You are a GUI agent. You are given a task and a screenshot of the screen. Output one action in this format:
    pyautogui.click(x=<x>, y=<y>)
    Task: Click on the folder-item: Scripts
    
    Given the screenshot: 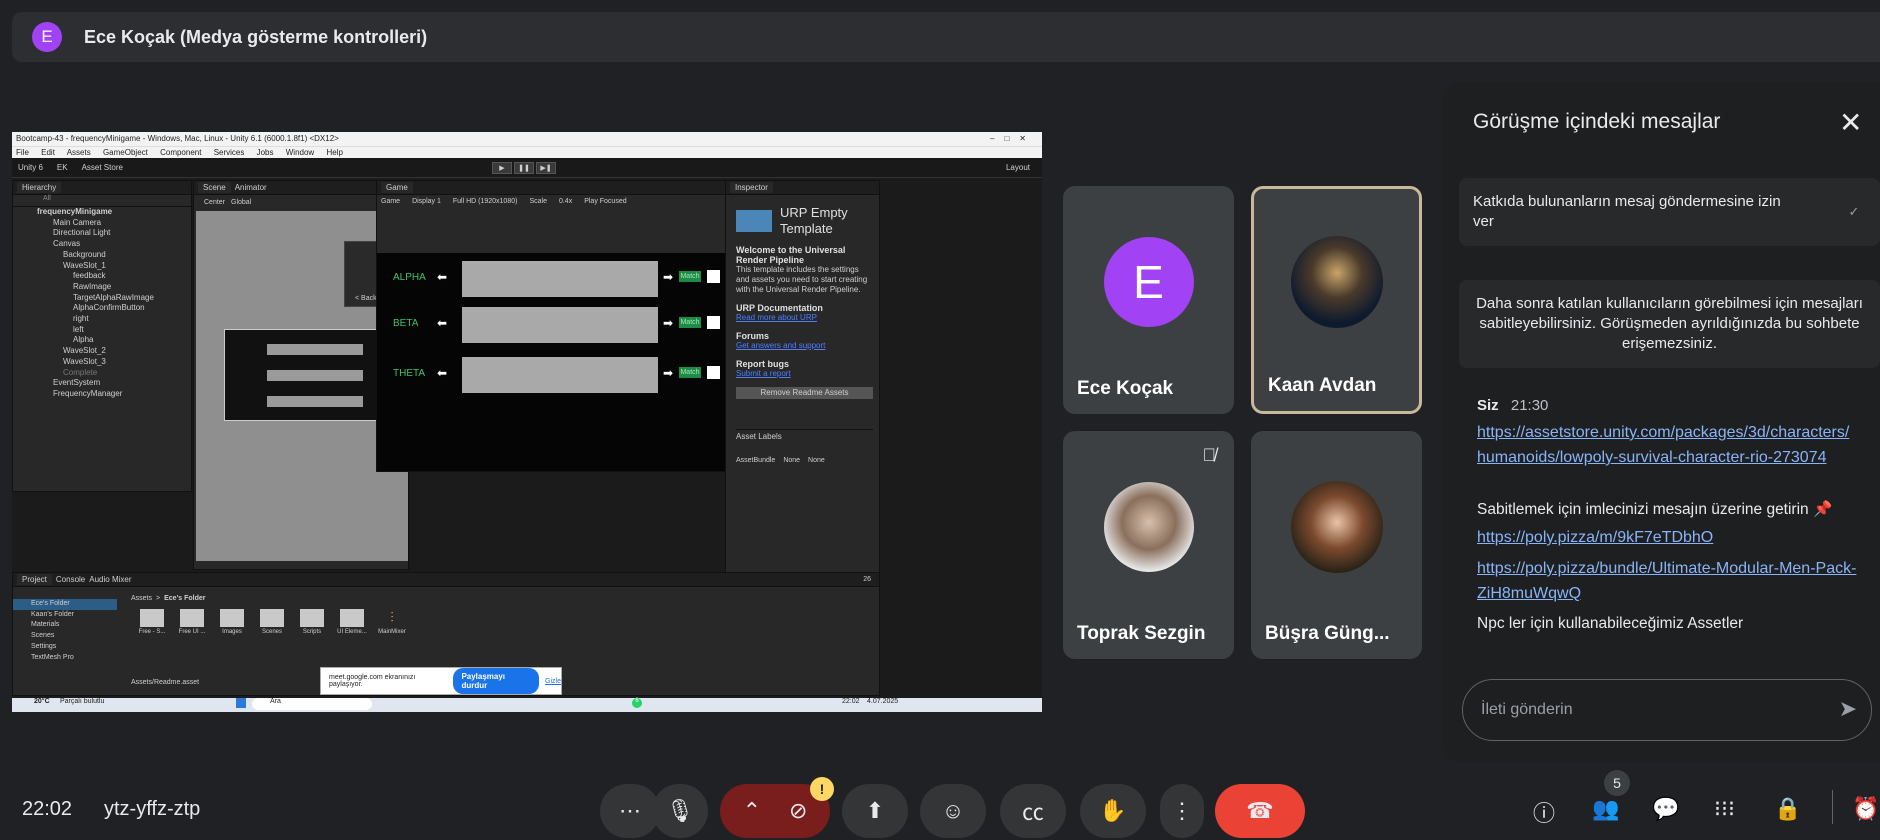 What is the action you would take?
    pyautogui.click(x=312, y=622)
    